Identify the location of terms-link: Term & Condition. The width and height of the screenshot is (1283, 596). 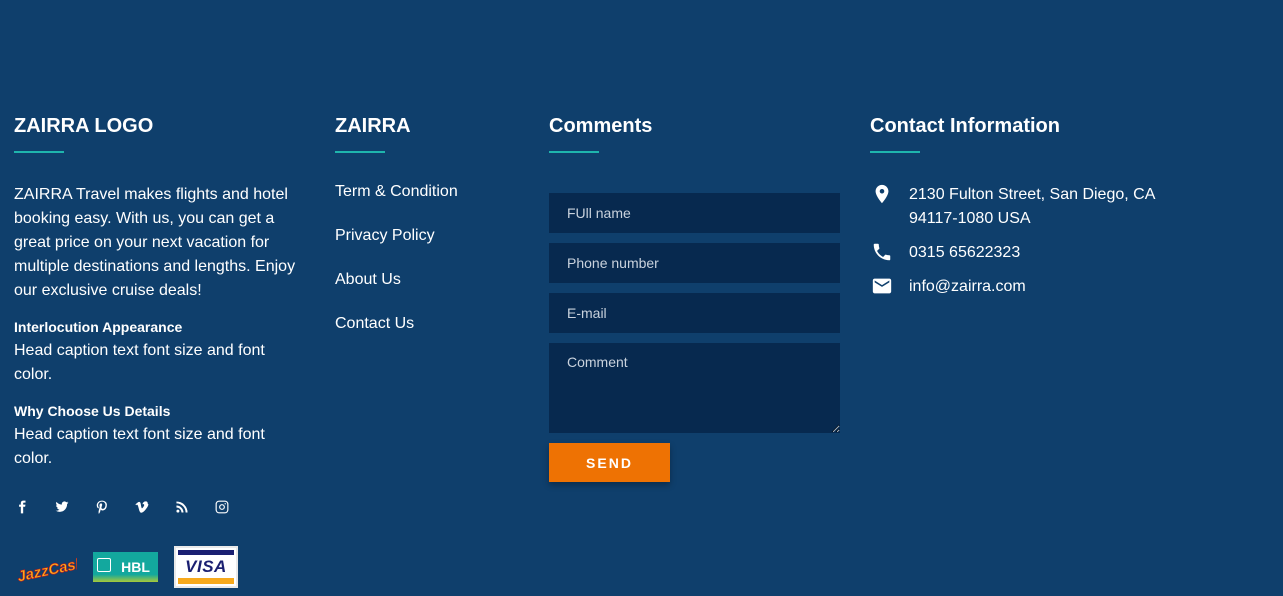
(396, 191).